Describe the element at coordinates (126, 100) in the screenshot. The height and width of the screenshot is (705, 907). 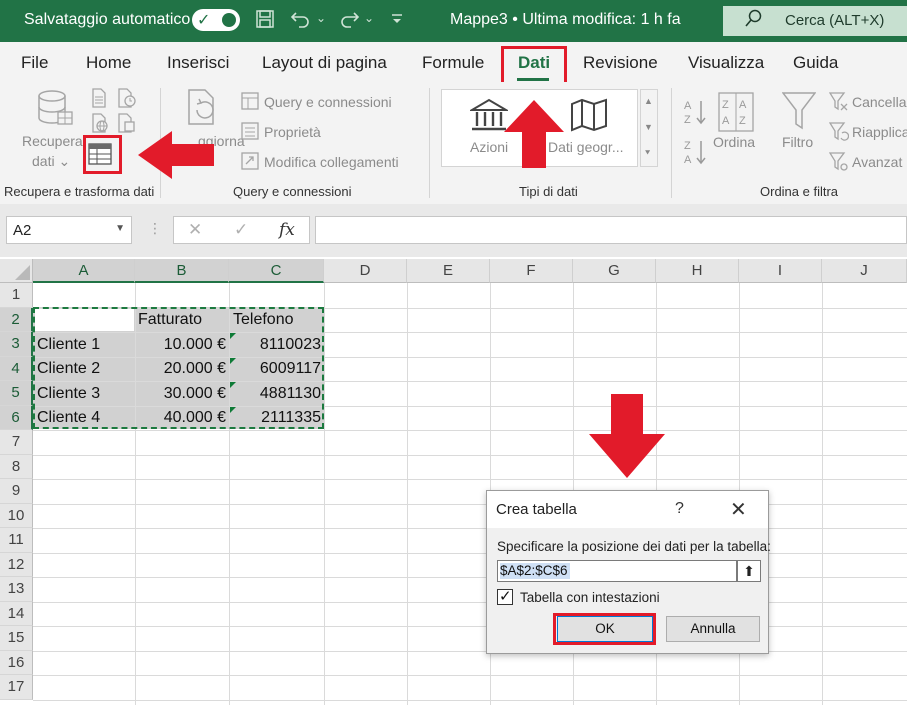
I see `recent-sources-icon` at that location.